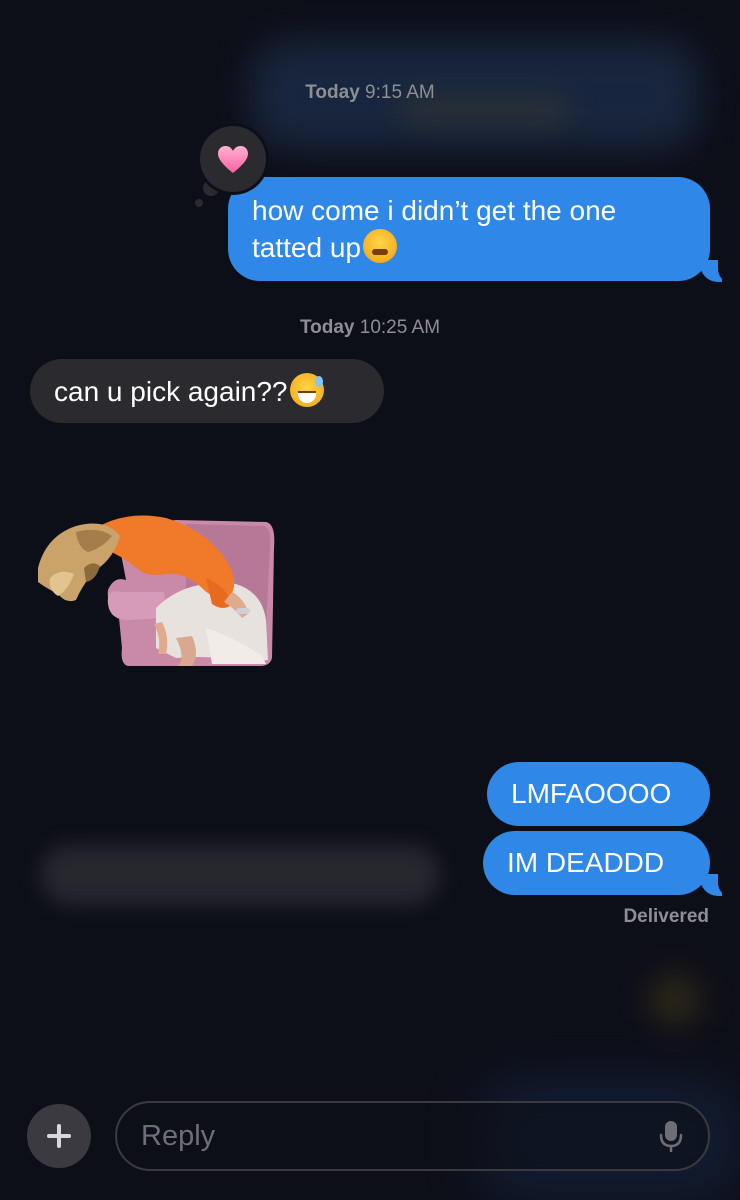 The width and height of the screenshot is (740, 1200). What do you see at coordinates (586, 862) in the screenshot?
I see `message-text: IM DEADDD` at bounding box center [586, 862].